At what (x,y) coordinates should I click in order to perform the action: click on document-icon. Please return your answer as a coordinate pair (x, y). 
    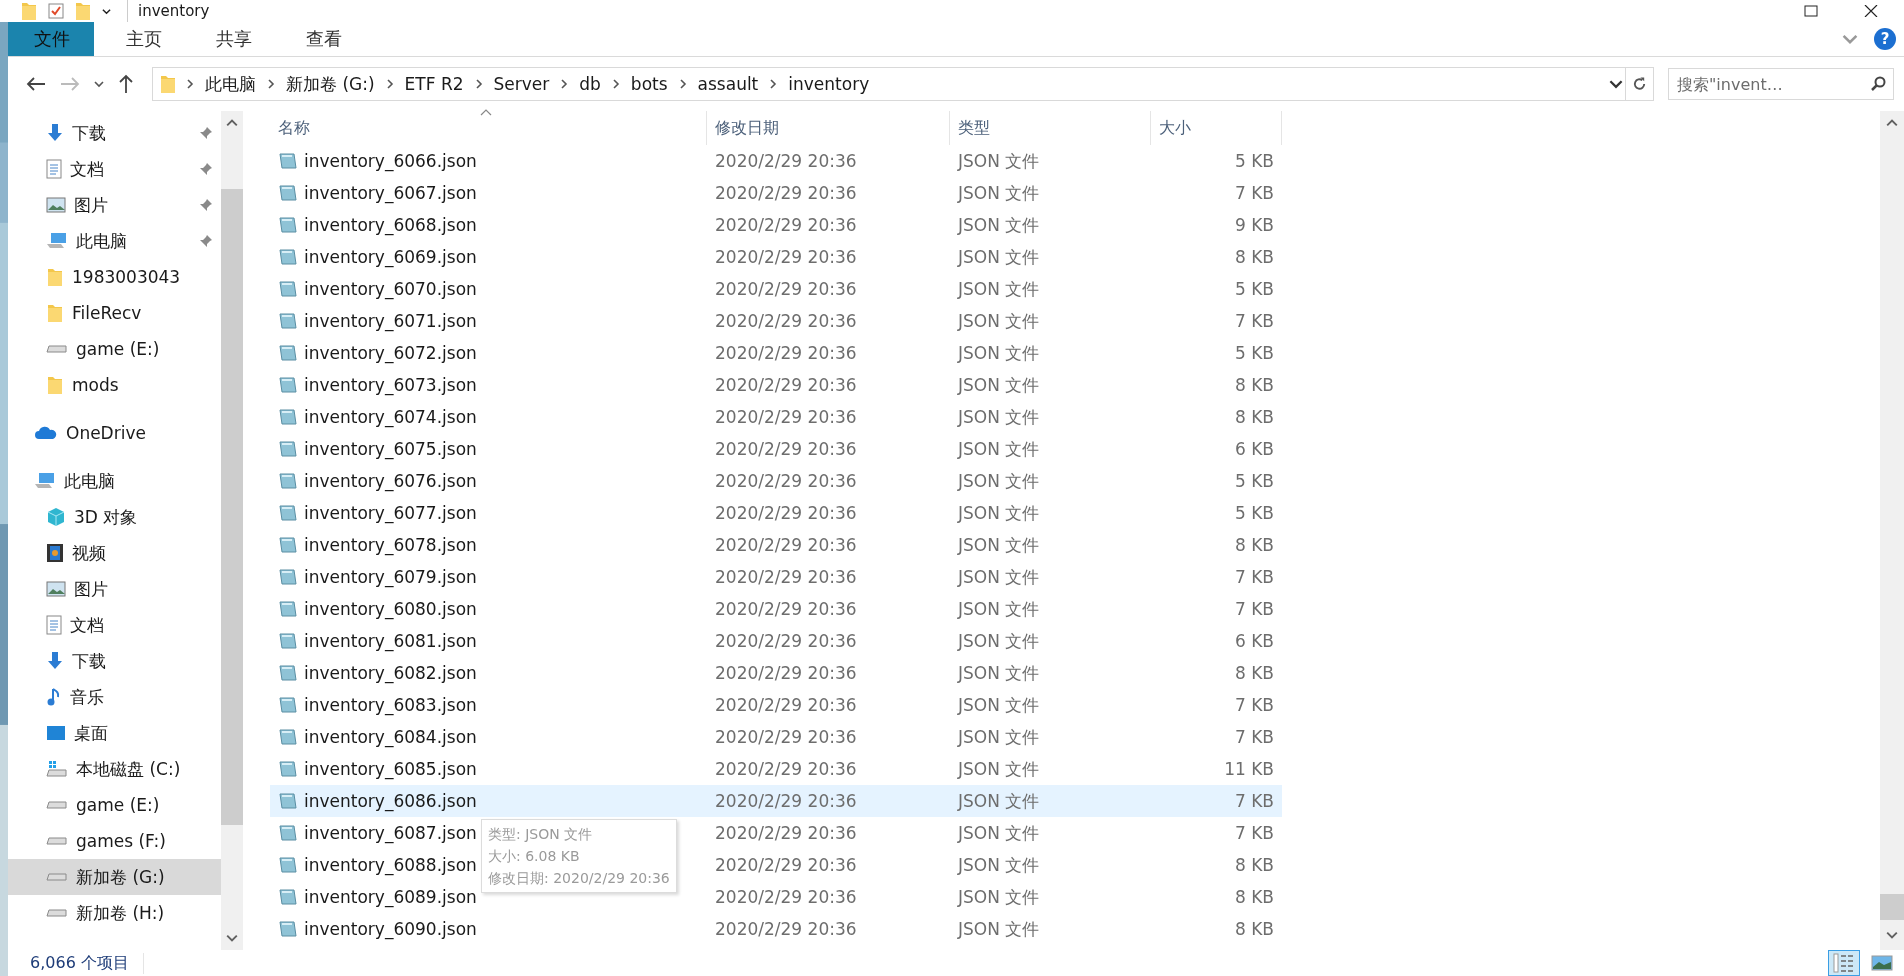
    Looking at the image, I should click on (54, 169).